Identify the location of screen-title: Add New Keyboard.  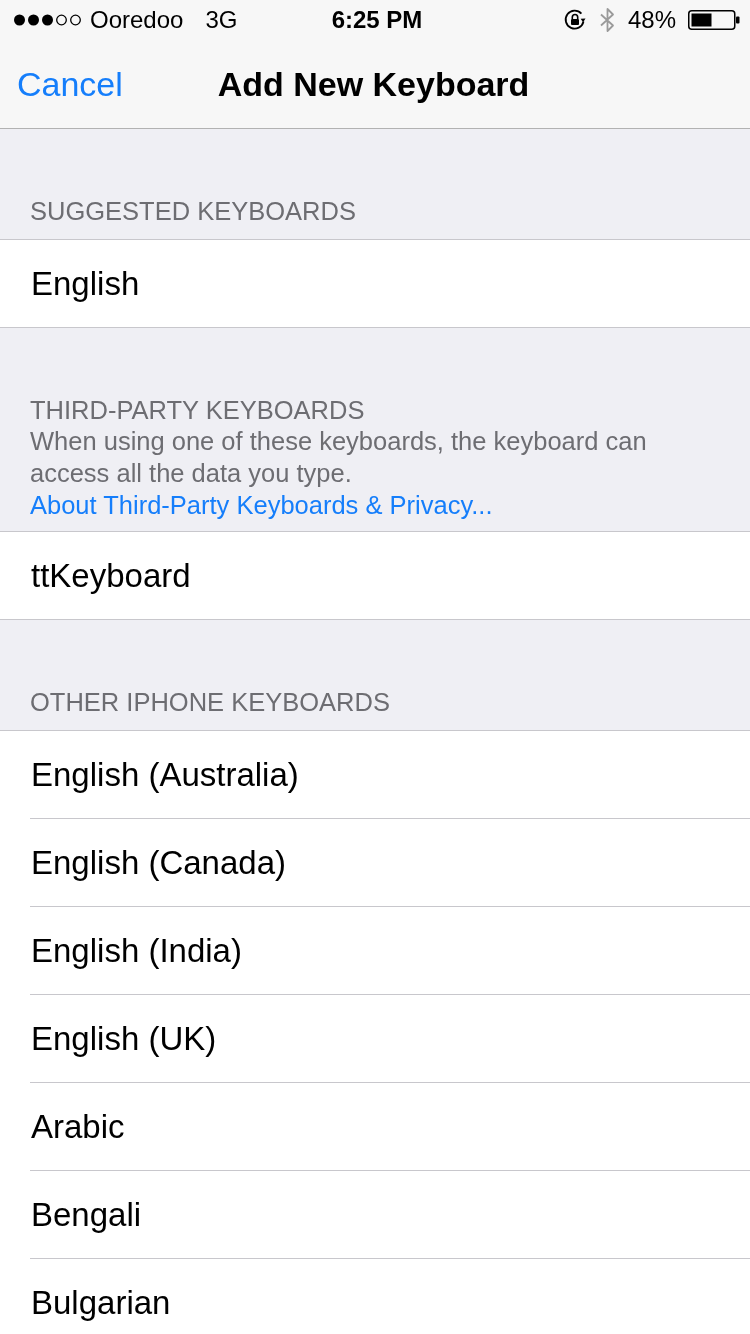
(373, 84).